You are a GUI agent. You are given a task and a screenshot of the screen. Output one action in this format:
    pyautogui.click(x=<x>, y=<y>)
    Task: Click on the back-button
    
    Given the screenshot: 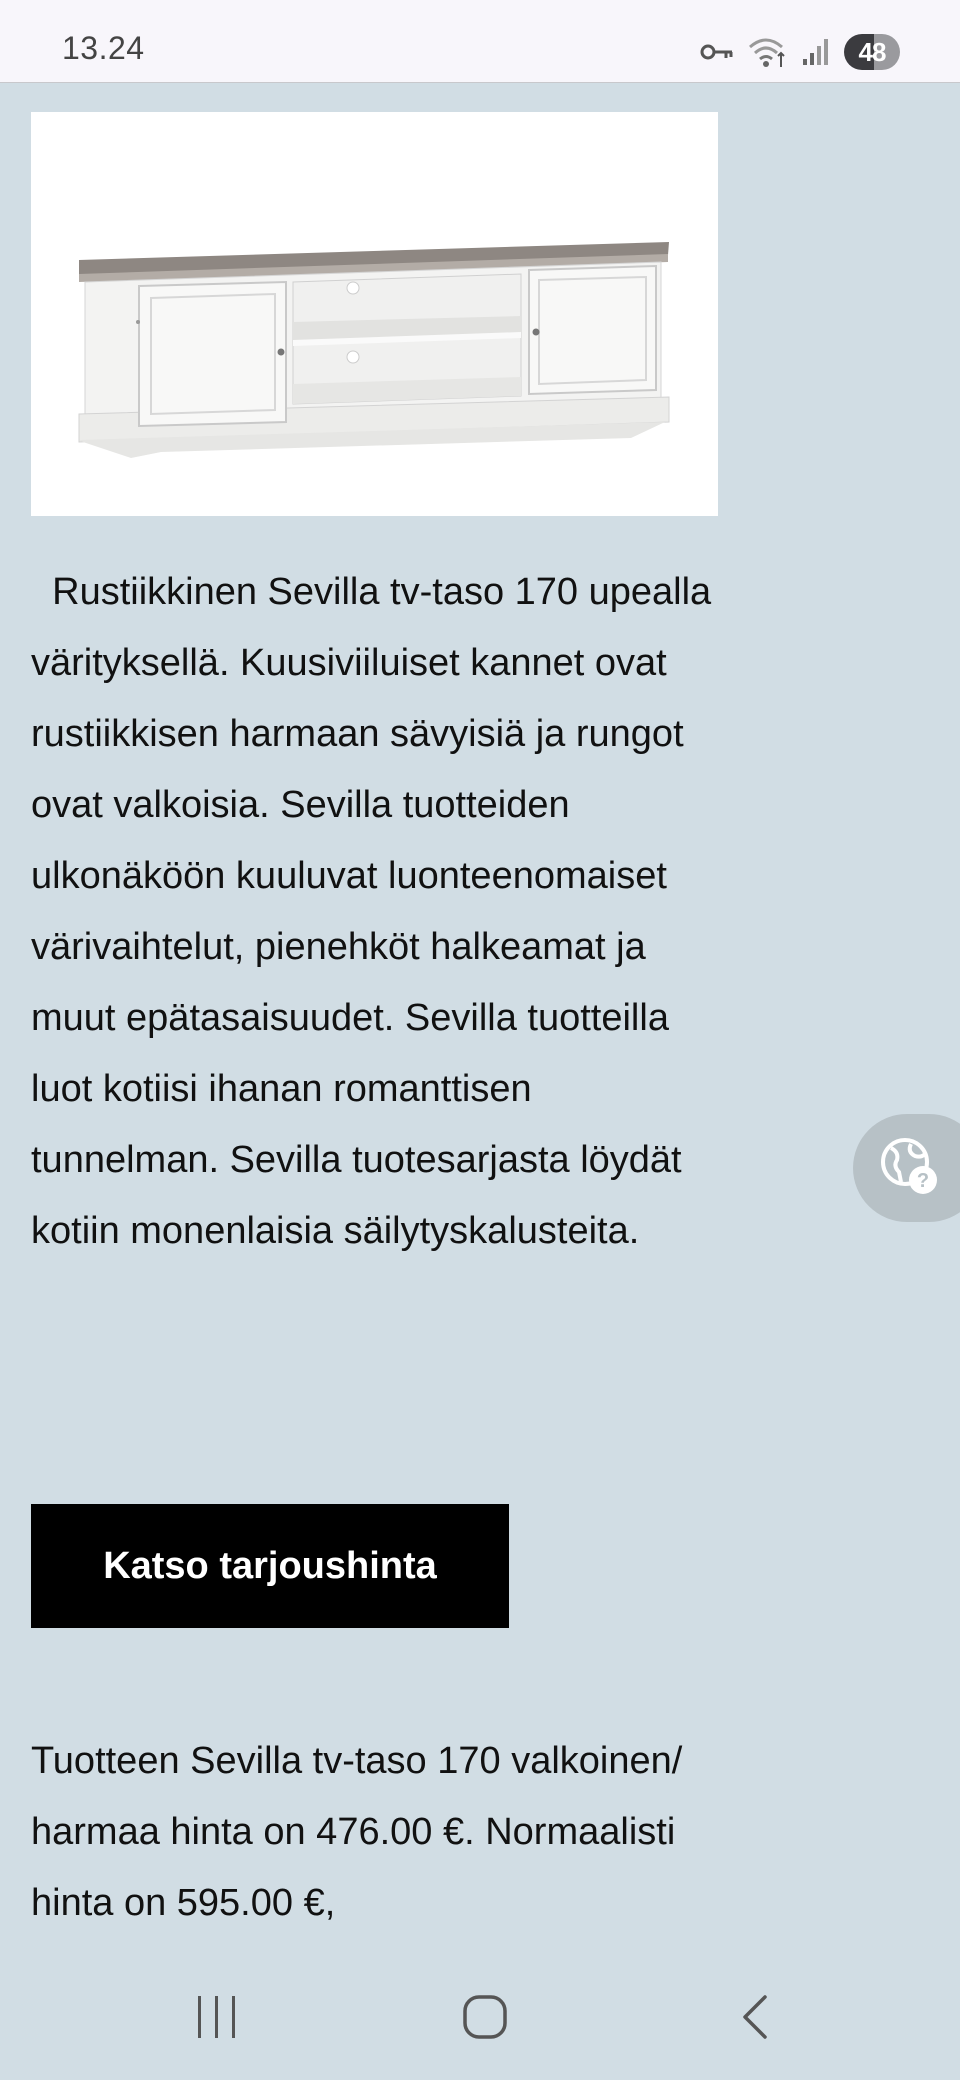 What is the action you would take?
    pyautogui.click(x=755, y=2019)
    